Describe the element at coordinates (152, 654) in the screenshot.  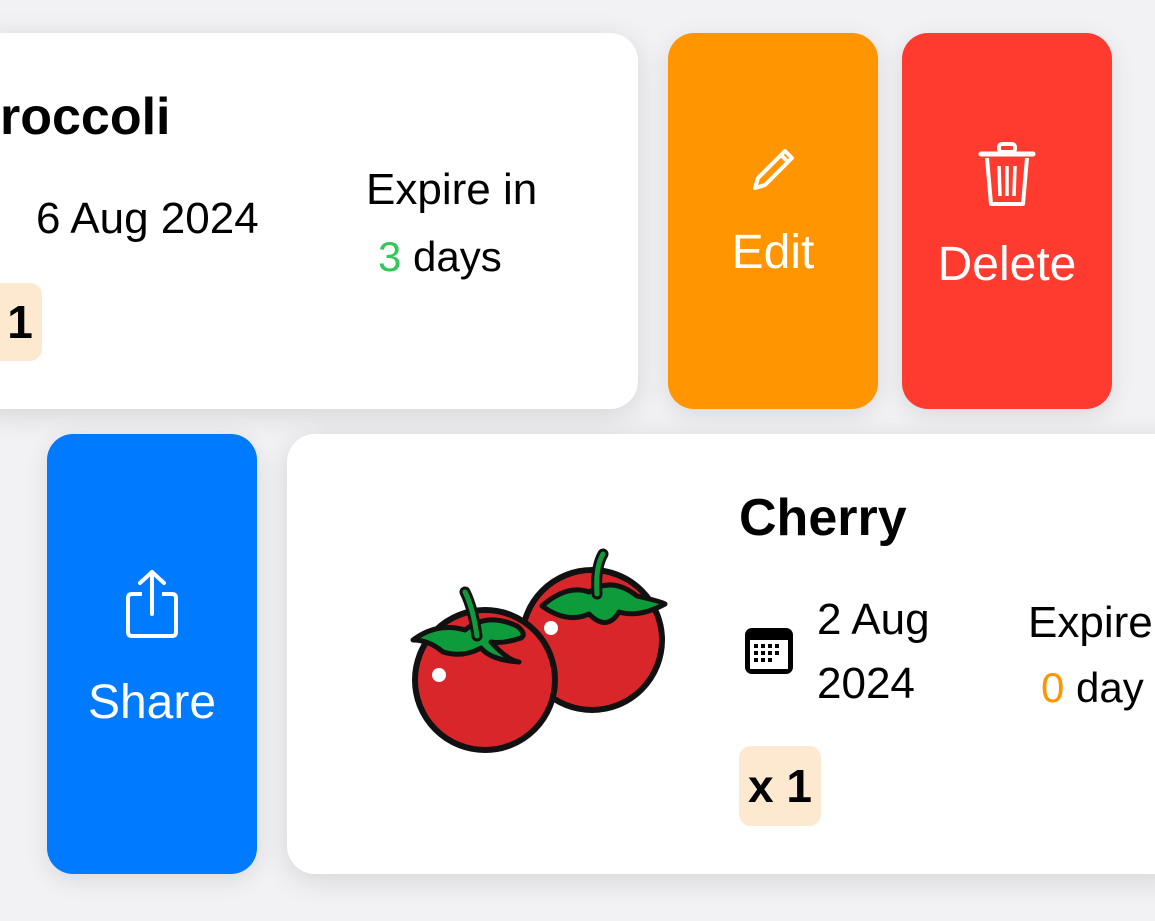
I see `share-button: Share` at that location.